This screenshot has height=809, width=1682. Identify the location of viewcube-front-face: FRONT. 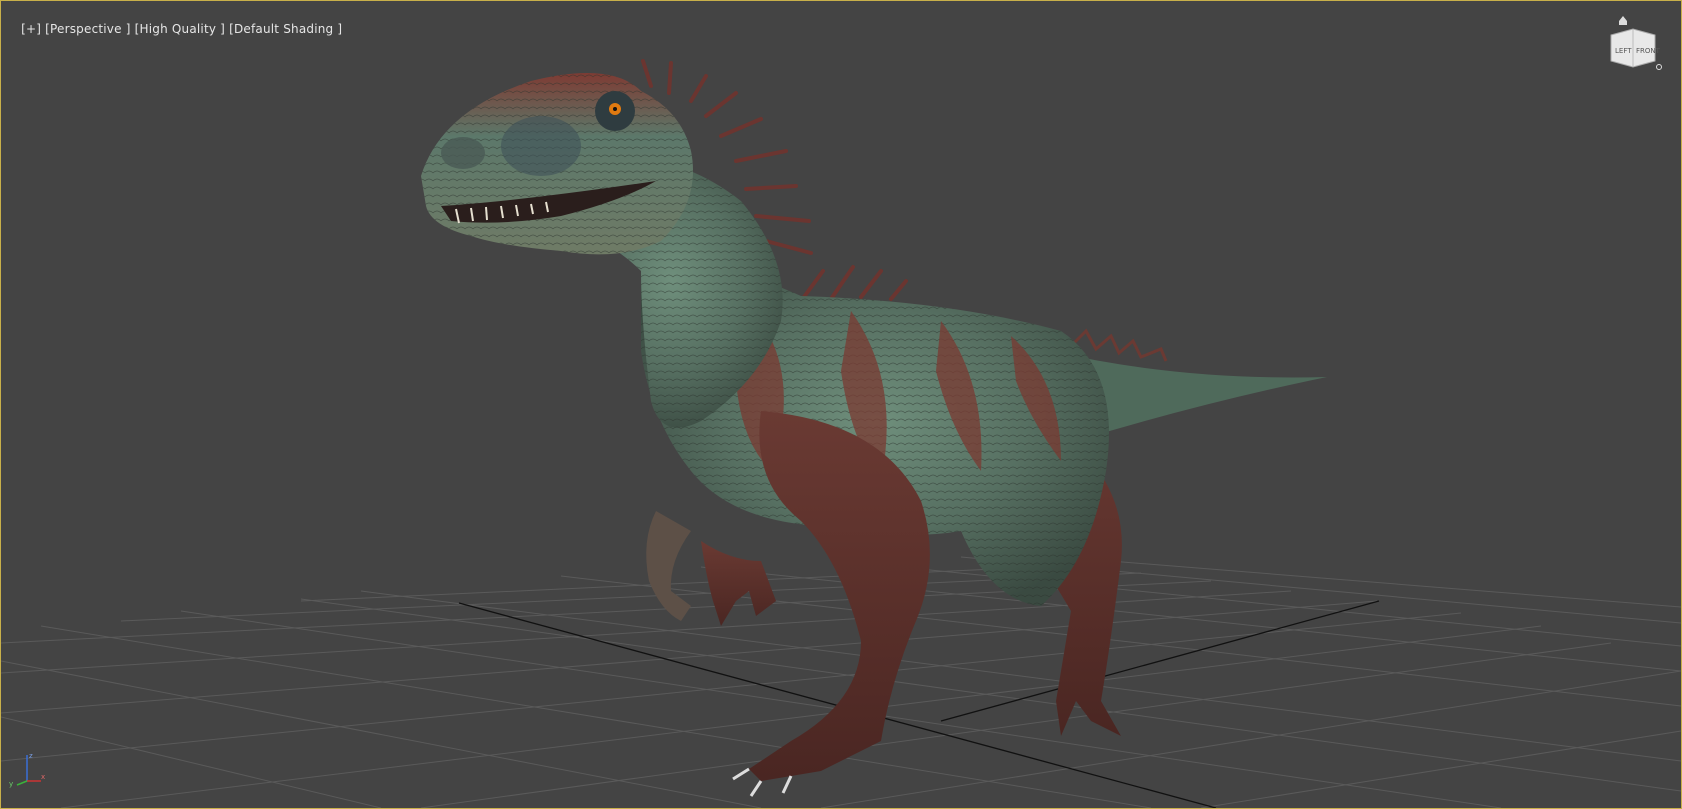
(1648, 51).